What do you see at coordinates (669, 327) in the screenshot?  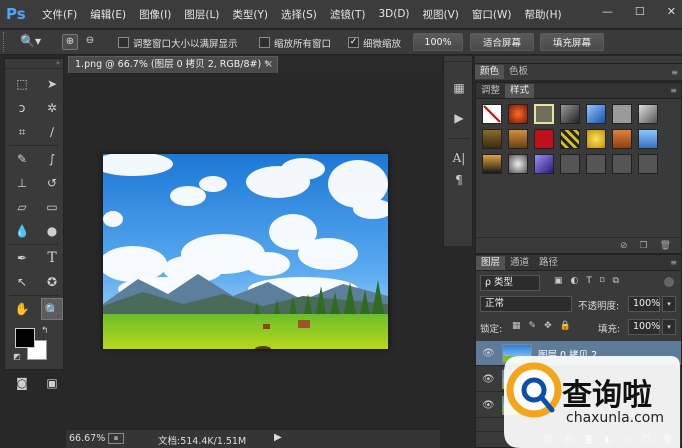 I see `fill-dropdown-icon: ▾` at bounding box center [669, 327].